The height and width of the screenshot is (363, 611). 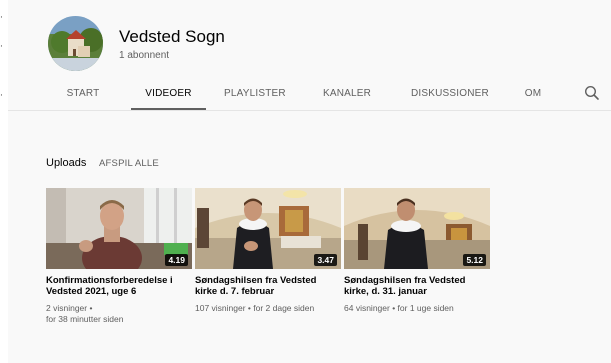 I want to click on video-thumbnail: 4.19, so click(x=119, y=228).